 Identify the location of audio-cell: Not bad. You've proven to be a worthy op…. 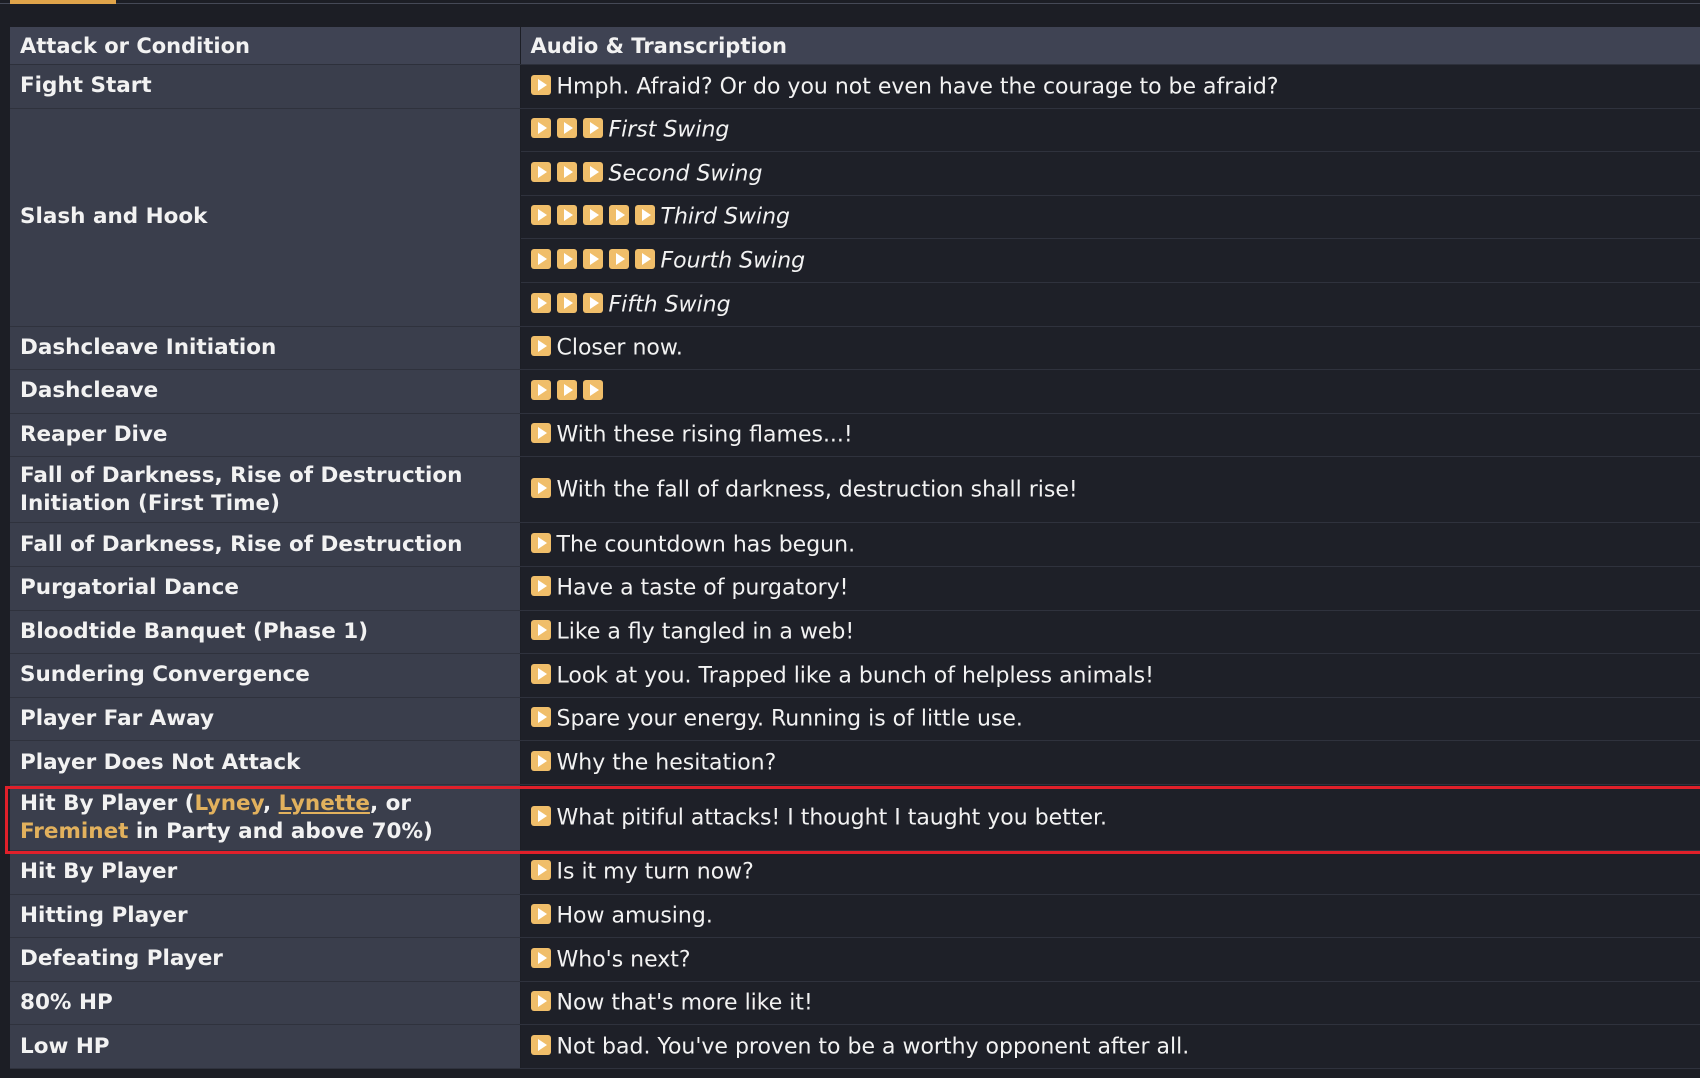
(1110, 1046).